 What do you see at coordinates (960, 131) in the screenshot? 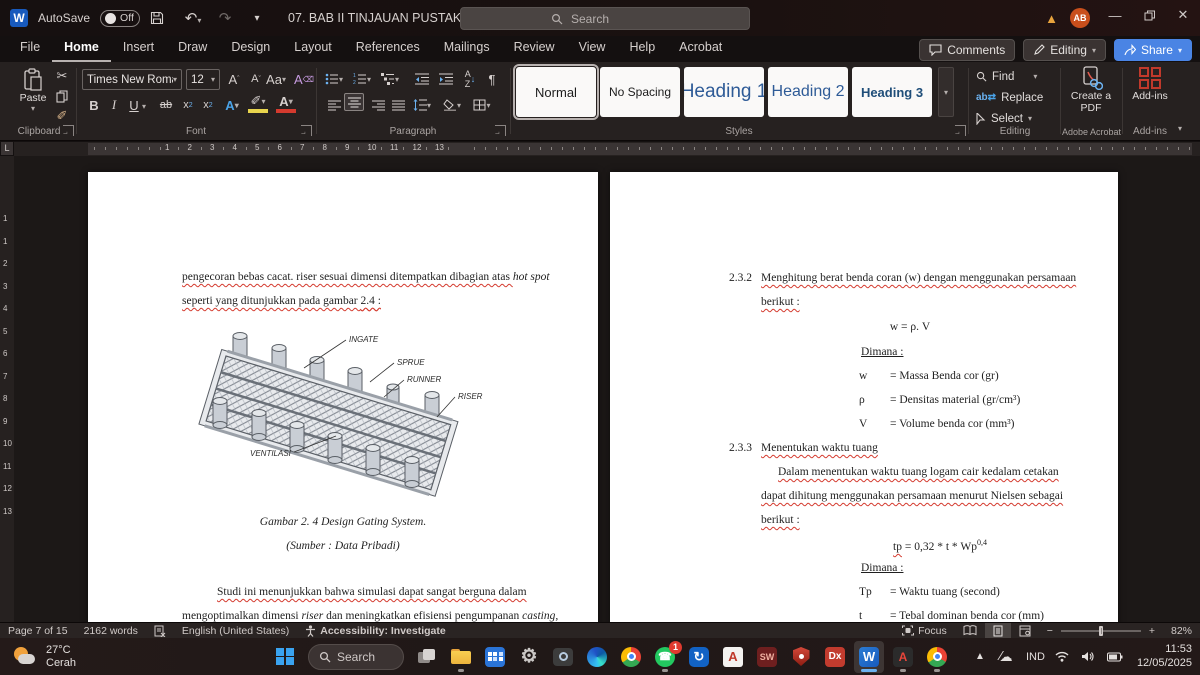
I see `styles-dialog-launcher: ⌐` at bounding box center [960, 131].